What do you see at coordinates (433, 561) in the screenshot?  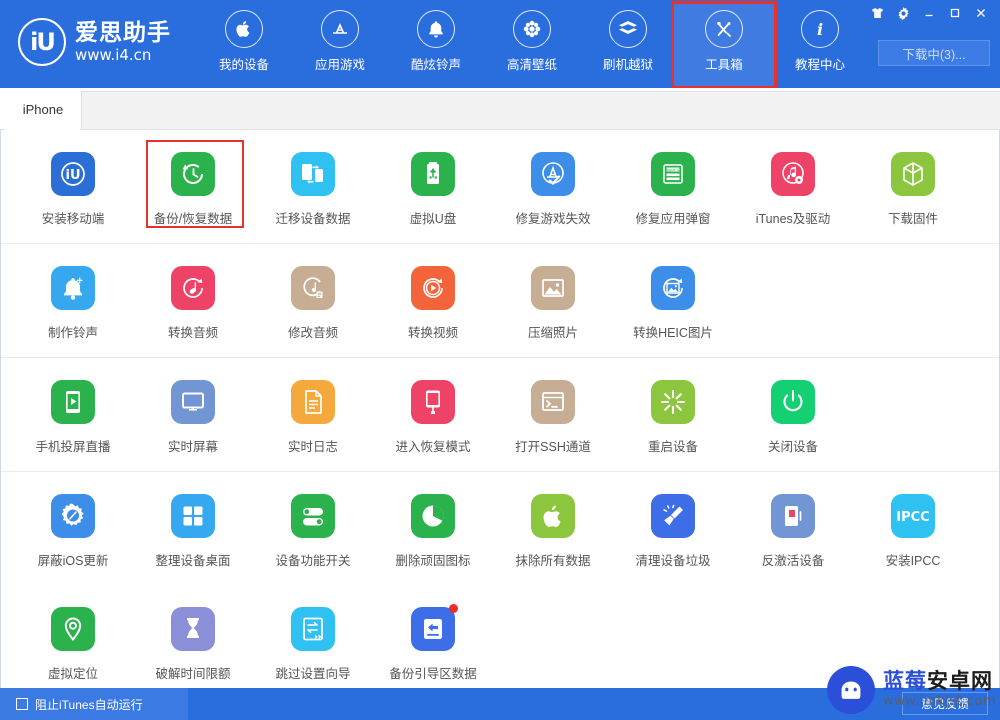 I see `tool-label: 删除顽固图标` at bounding box center [433, 561].